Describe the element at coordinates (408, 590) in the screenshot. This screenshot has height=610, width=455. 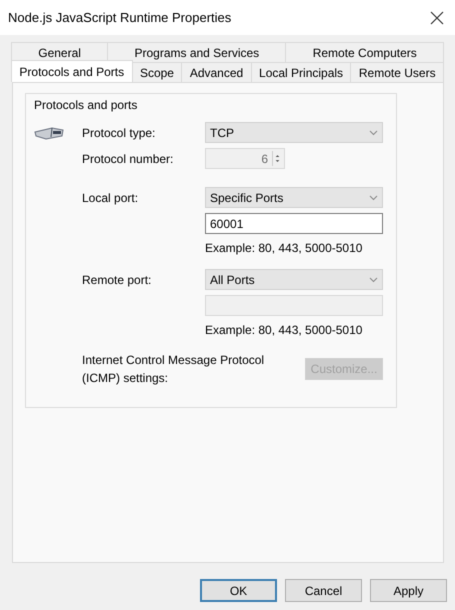
I see `dialog-button: Apply` at that location.